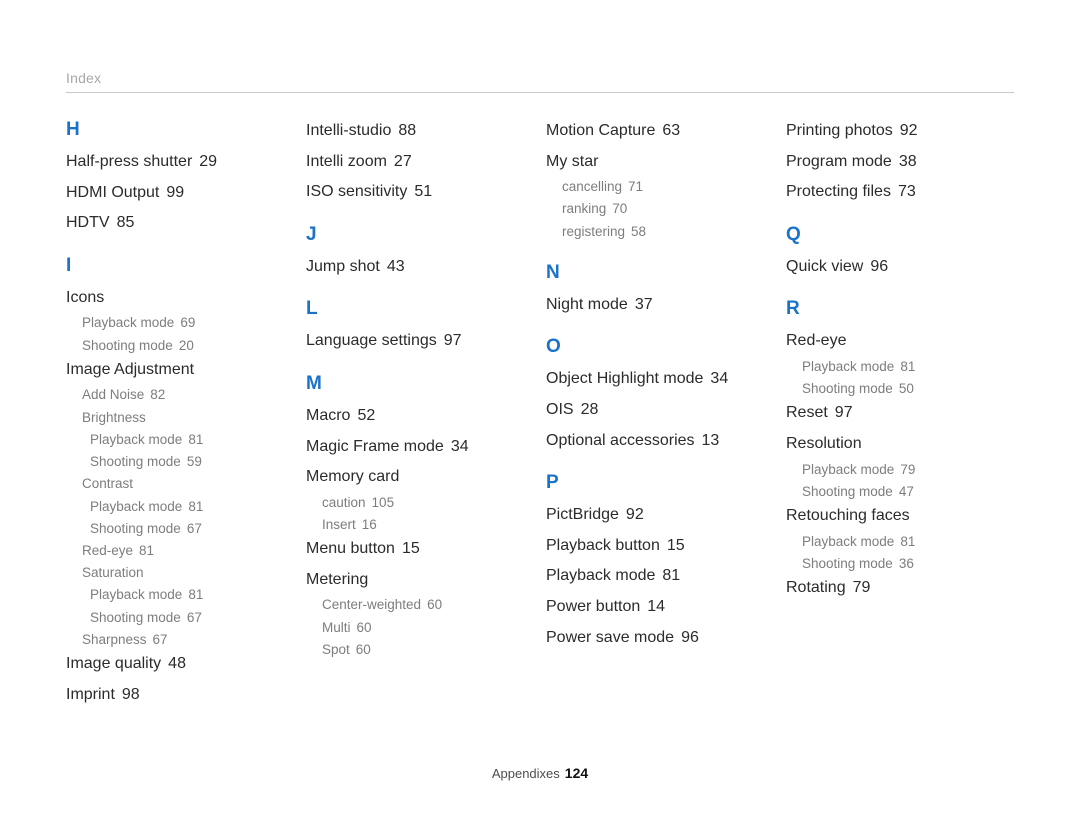  Describe the element at coordinates (420, 267) in the screenshot. I see `index-entry: Jump shot 43` at that location.